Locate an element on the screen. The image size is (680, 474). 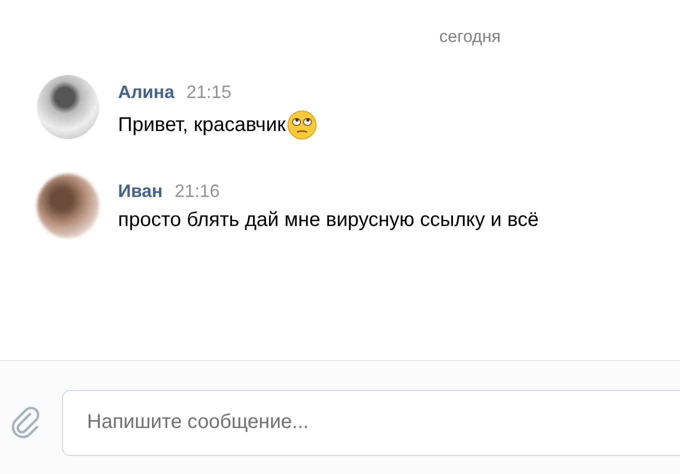
avatar-photo-placeholder is located at coordinates (68, 206).